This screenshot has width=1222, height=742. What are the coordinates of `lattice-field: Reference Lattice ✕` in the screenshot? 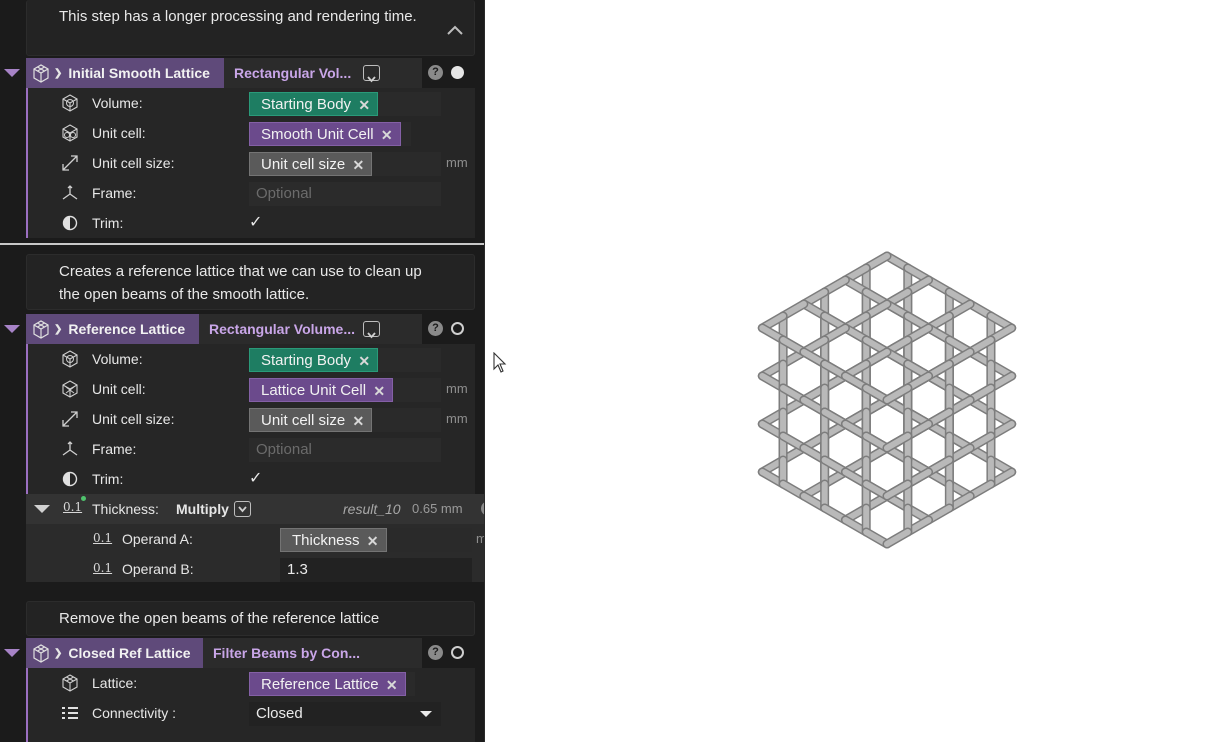 It's located at (332, 684).